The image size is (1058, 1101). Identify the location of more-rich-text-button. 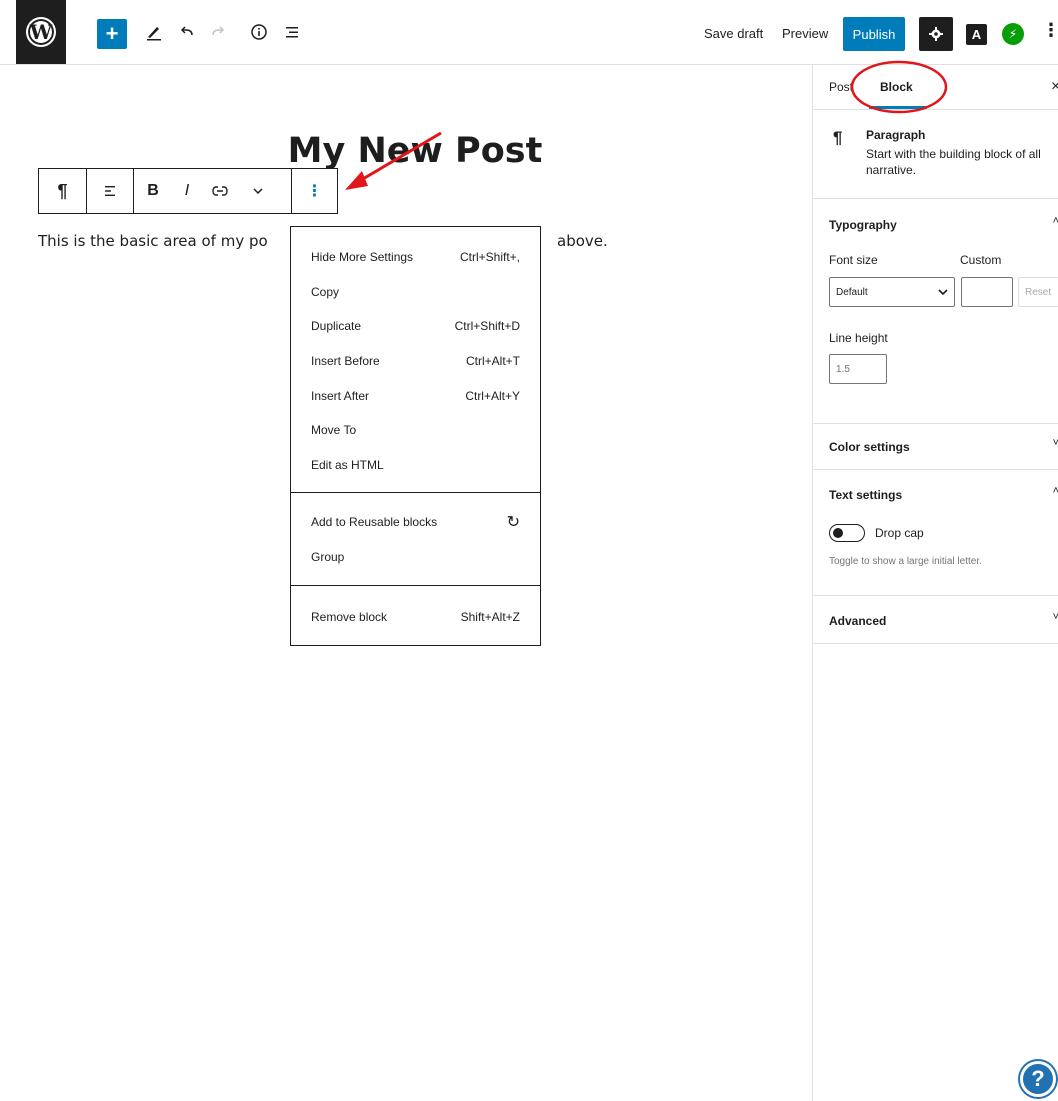
(258, 191).